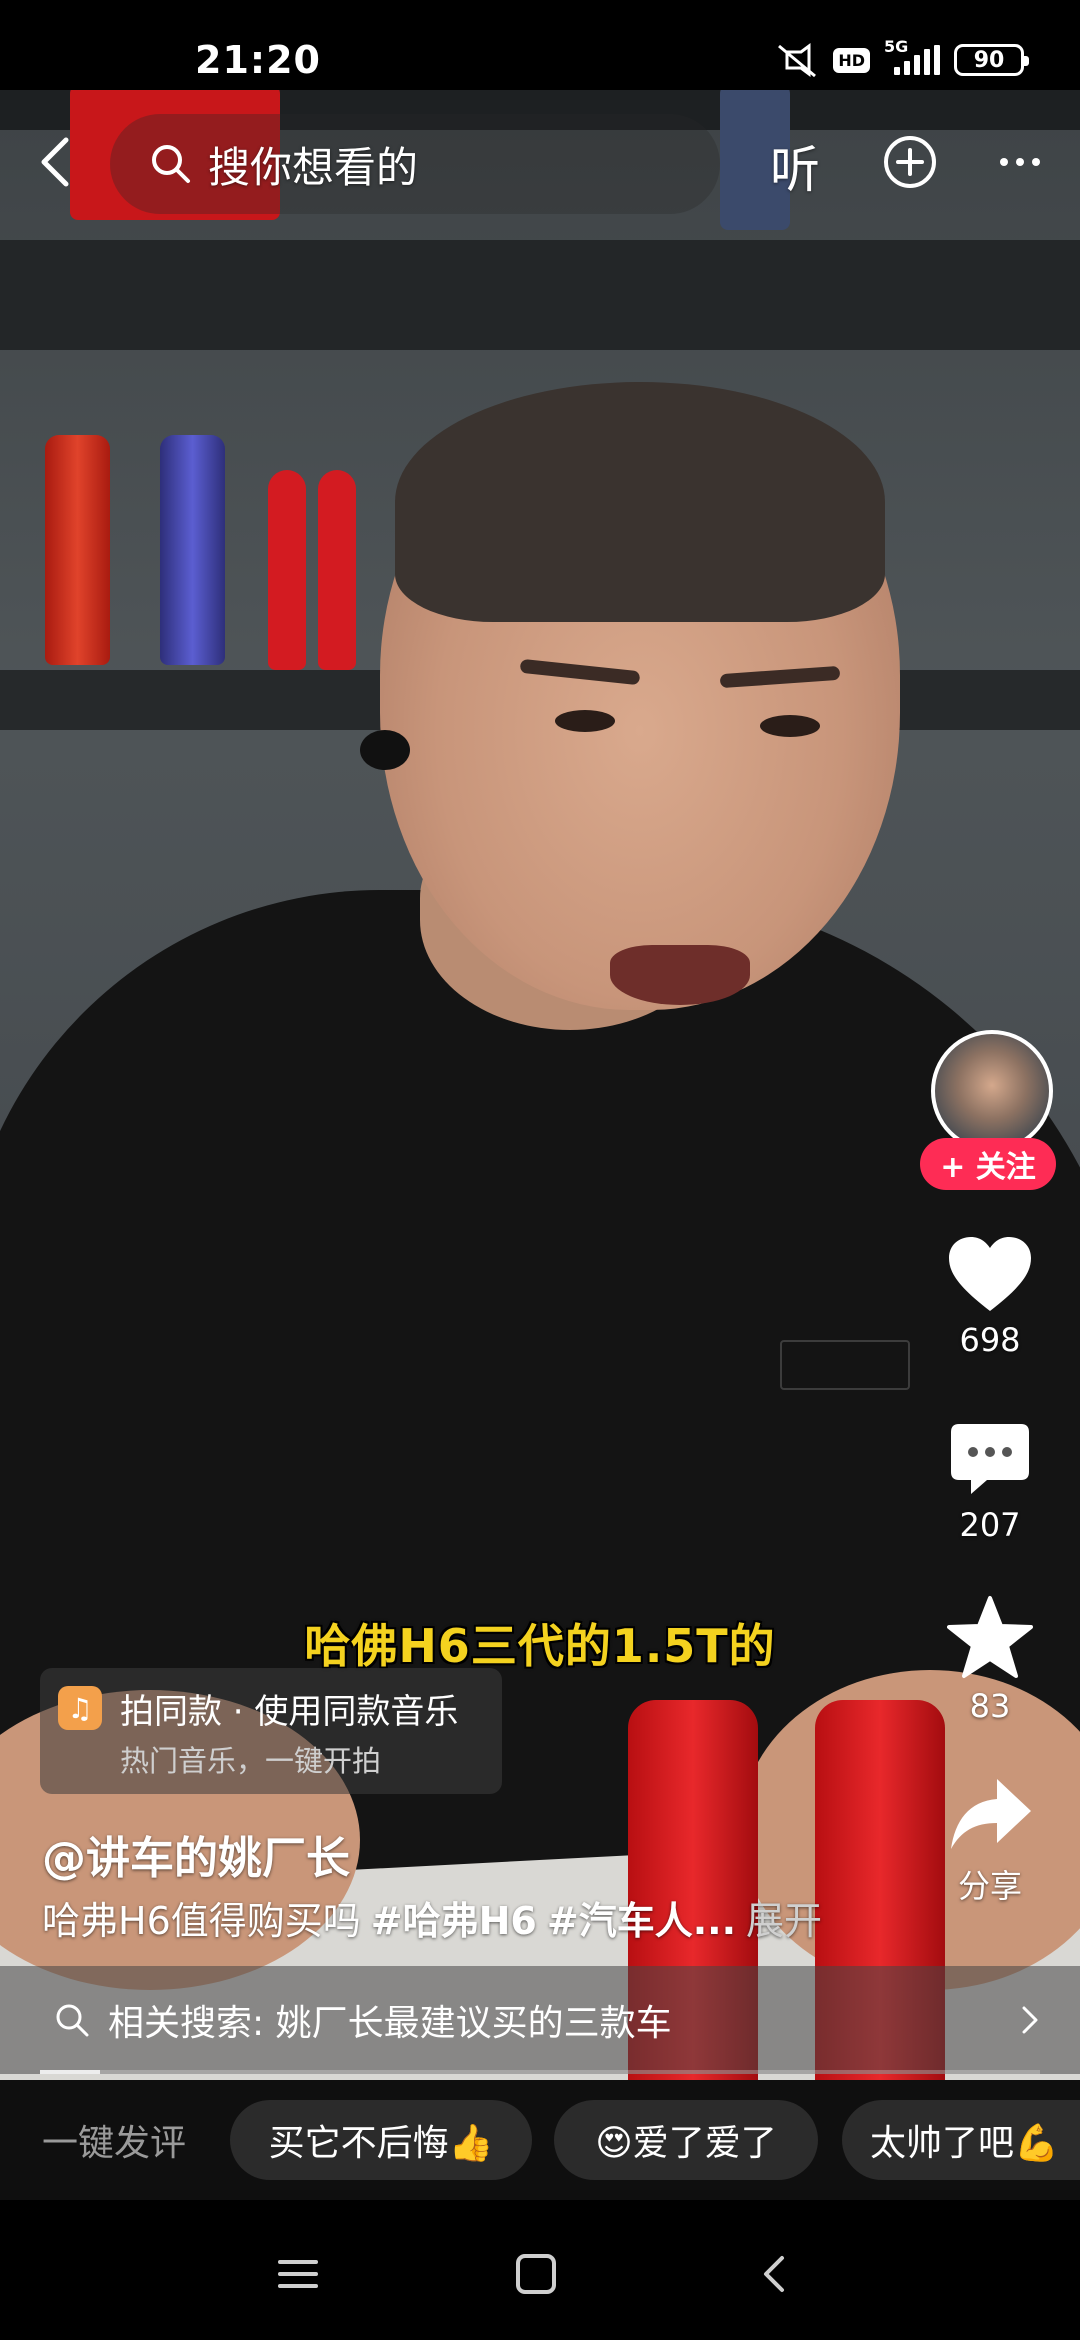 This screenshot has width=1080, height=2340. Describe the element at coordinates (454, 1921) in the screenshot. I see `hashtag: #哈弗H6` at that location.